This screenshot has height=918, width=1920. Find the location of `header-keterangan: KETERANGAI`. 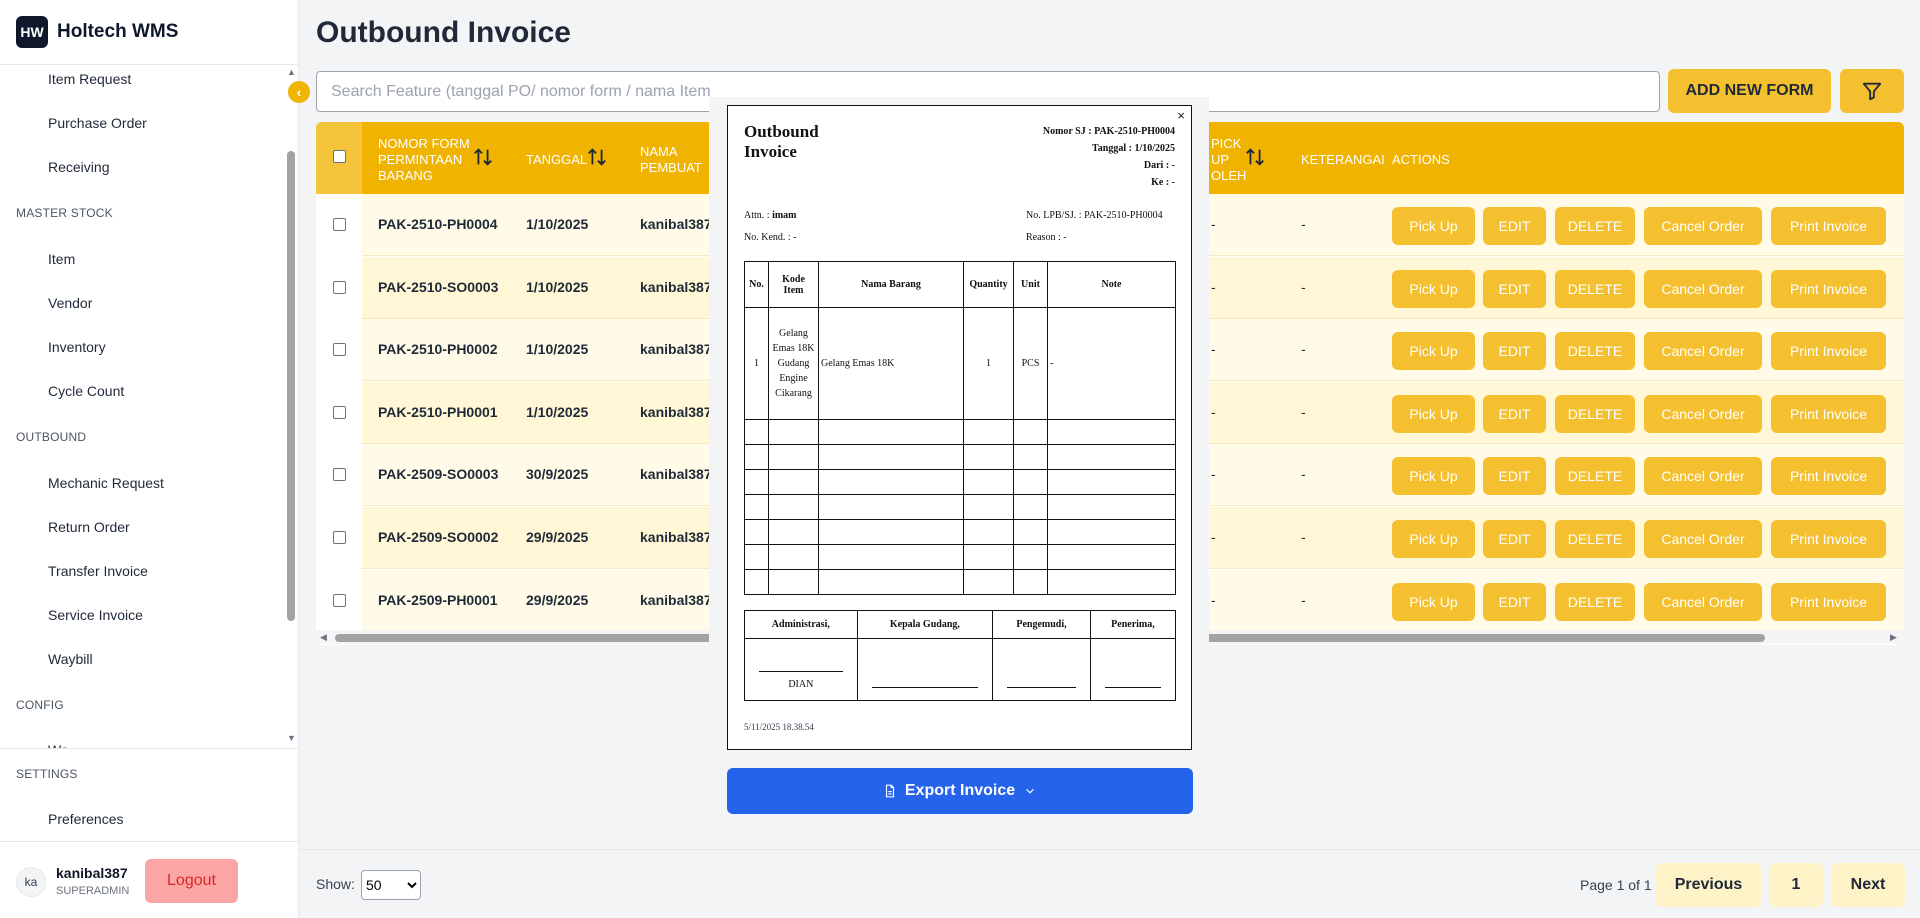

header-keterangan: KETERANGAI is located at coordinates (1343, 160).